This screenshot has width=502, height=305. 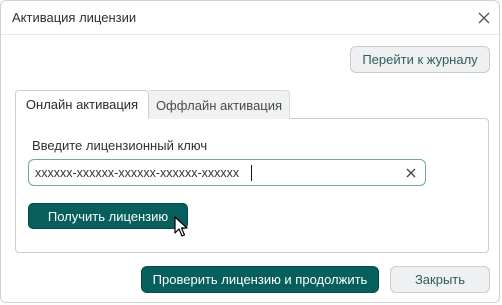 I want to click on clear-icon, so click(x=411, y=173).